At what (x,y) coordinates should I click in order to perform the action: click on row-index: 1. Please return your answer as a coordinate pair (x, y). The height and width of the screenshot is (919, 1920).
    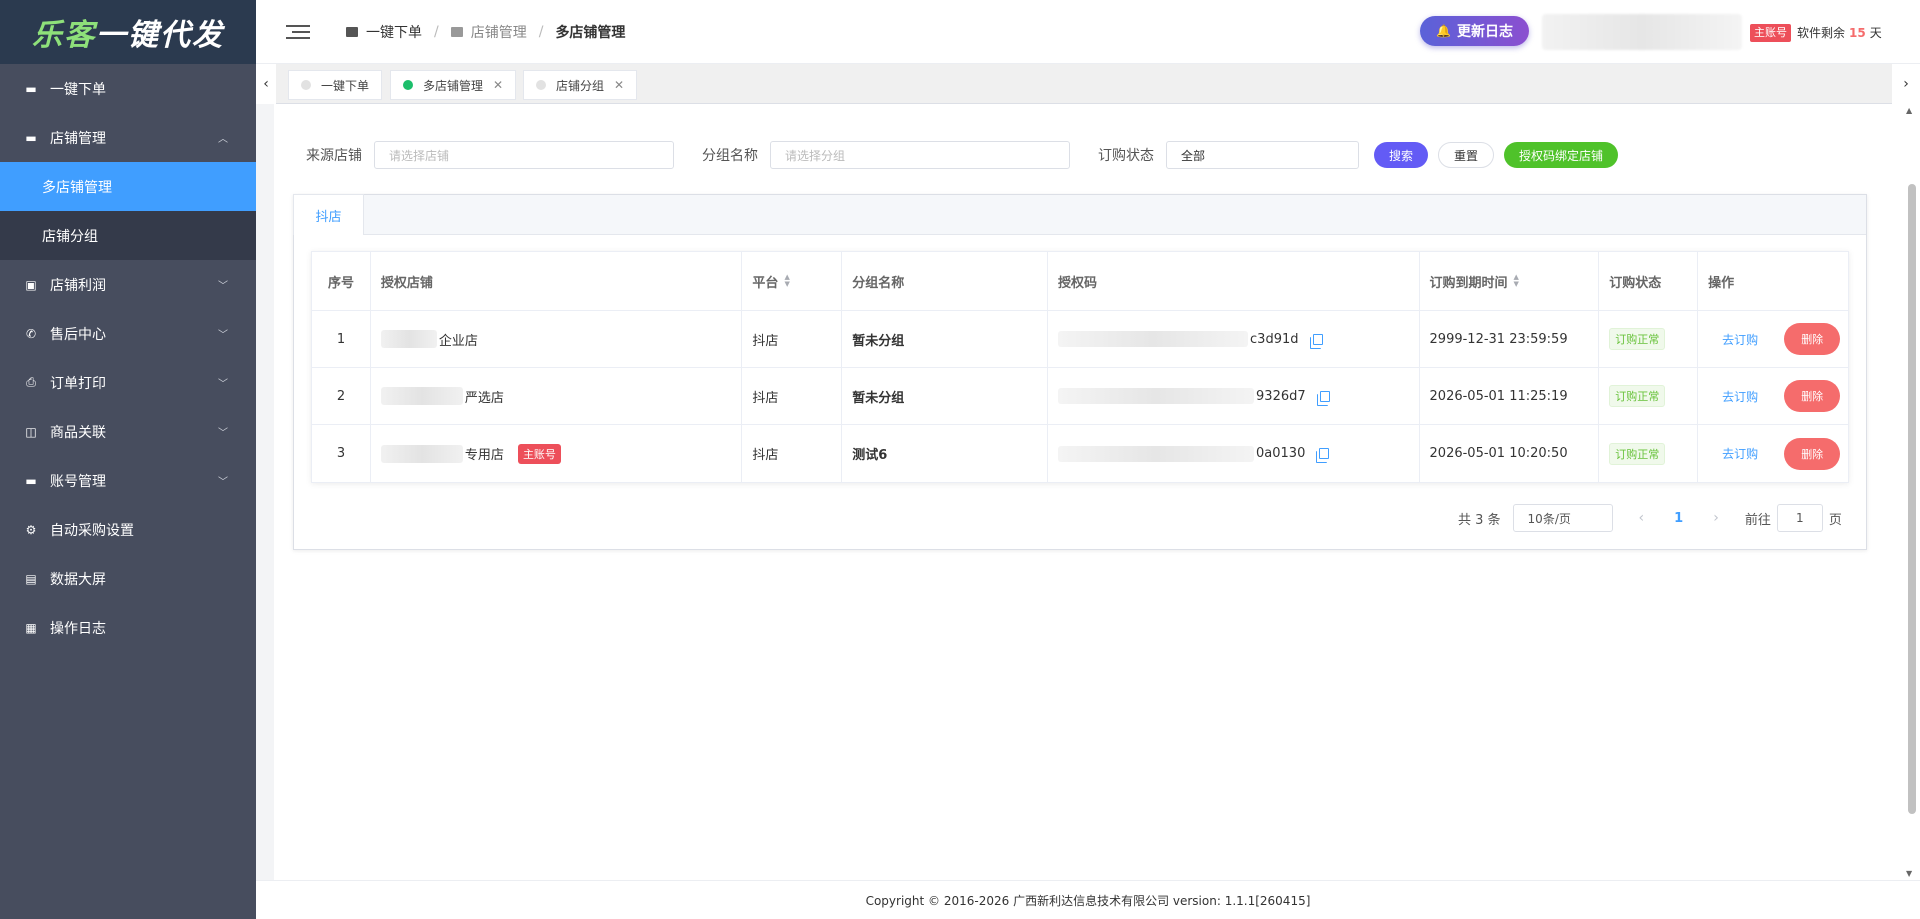
    Looking at the image, I should click on (341, 339).